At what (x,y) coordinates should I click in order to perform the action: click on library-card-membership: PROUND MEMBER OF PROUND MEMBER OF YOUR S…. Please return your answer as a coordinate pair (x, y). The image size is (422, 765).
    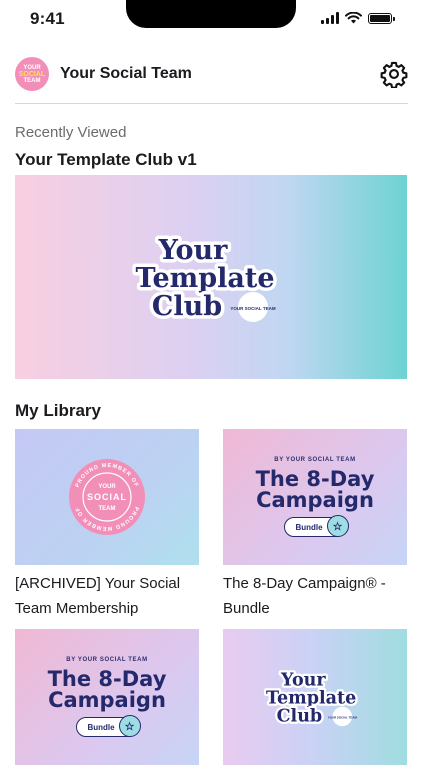
    Looking at the image, I should click on (107, 525).